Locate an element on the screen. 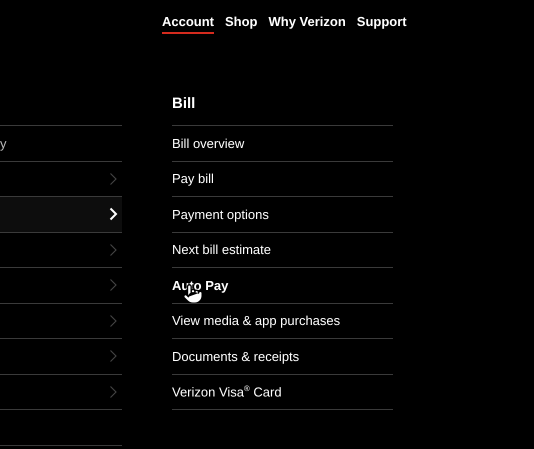 The width and height of the screenshot is (534, 449). nav-tab: Shop is located at coordinates (241, 24).